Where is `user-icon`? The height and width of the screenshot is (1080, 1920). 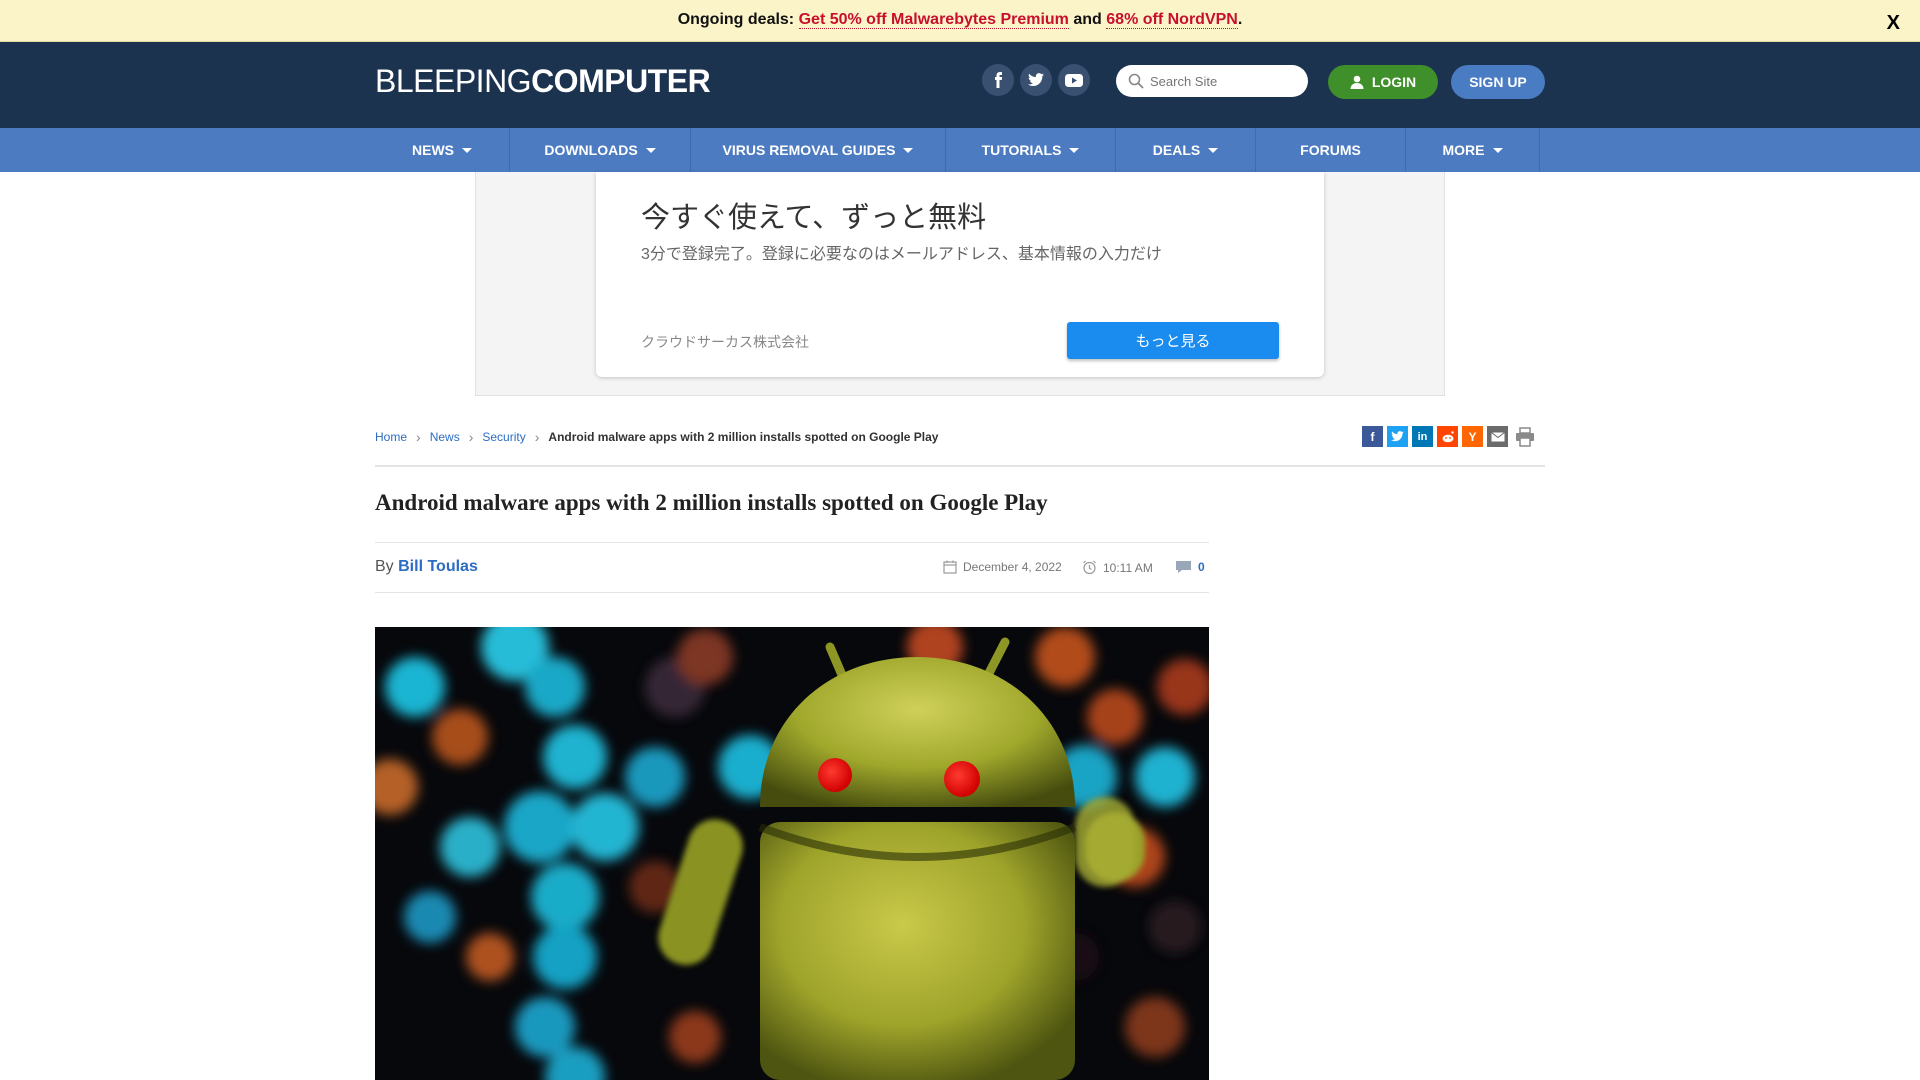
user-icon is located at coordinates (1357, 82).